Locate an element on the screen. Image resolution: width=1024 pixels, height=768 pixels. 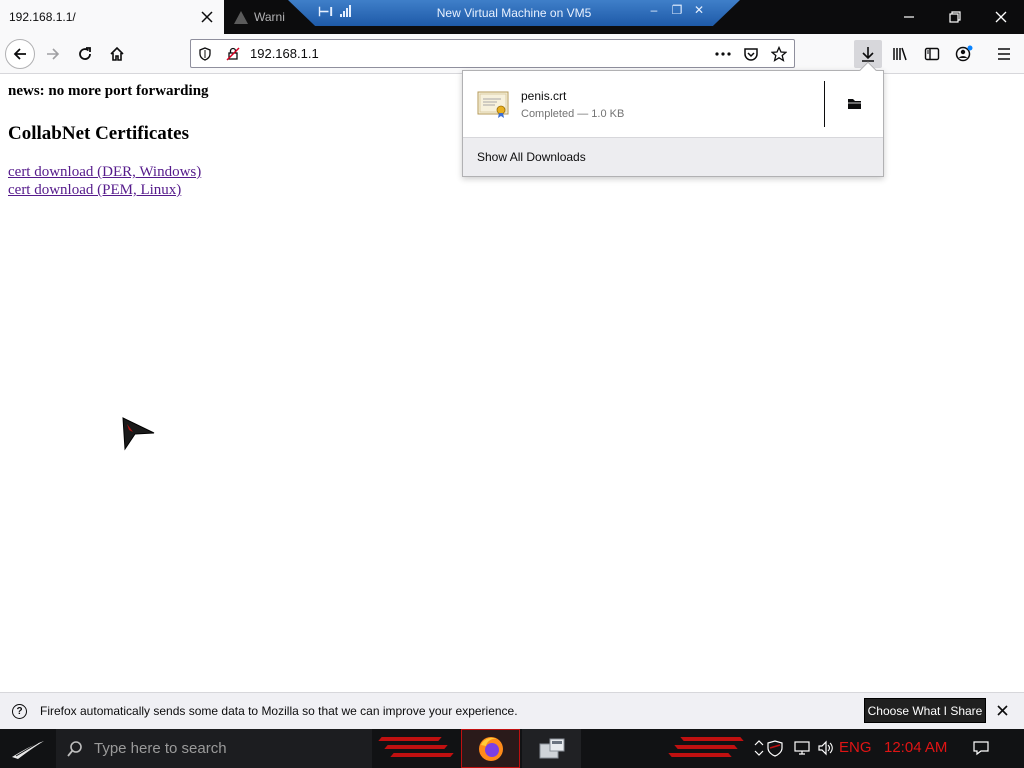
vm-minimize-icon: ‒ is located at coordinates (654, 10).